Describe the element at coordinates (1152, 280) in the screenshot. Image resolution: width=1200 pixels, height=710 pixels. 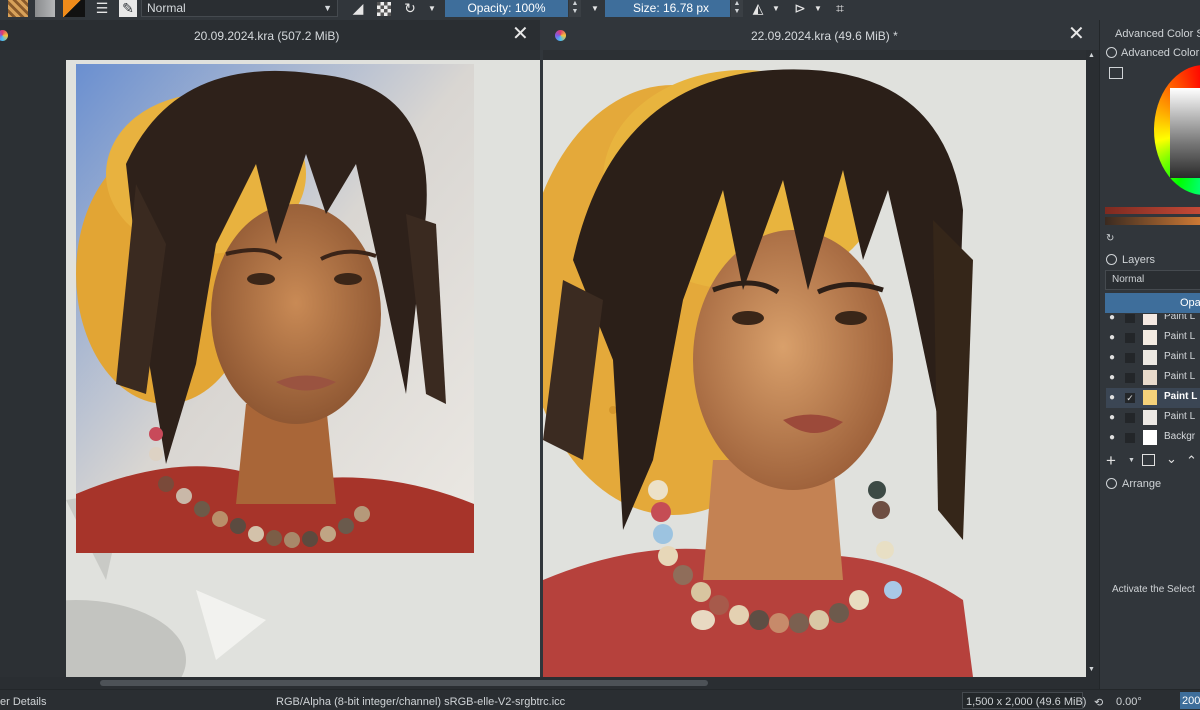
I see `layer-blend-mode-select: Normal` at that location.